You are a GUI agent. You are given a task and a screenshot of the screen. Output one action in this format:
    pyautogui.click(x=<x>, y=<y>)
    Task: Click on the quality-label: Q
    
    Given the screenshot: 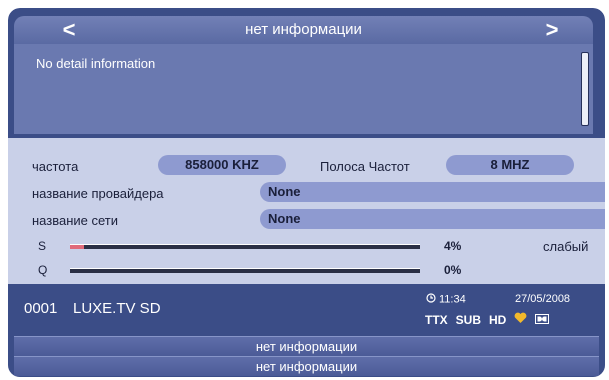 What is the action you would take?
    pyautogui.click(x=43, y=270)
    